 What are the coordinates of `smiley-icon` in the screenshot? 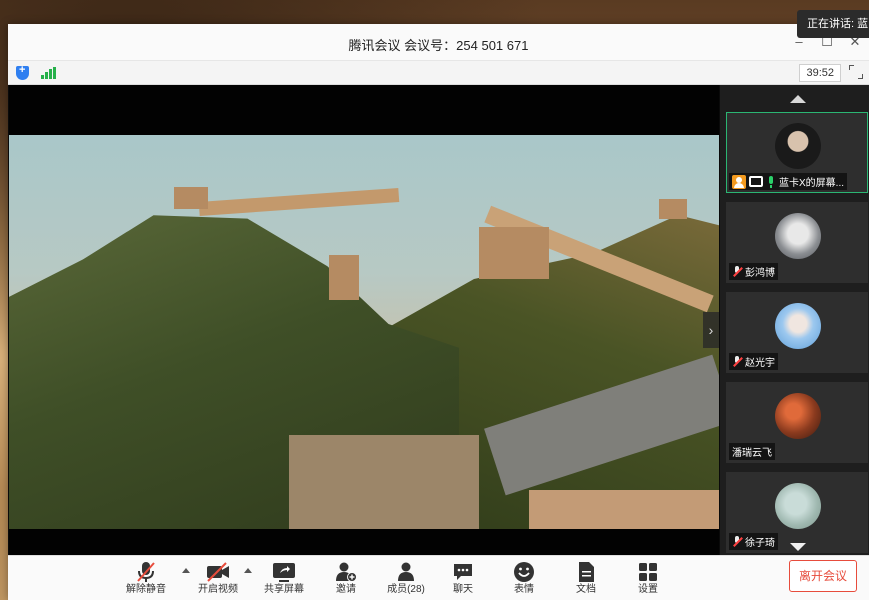 It's located at (524, 572).